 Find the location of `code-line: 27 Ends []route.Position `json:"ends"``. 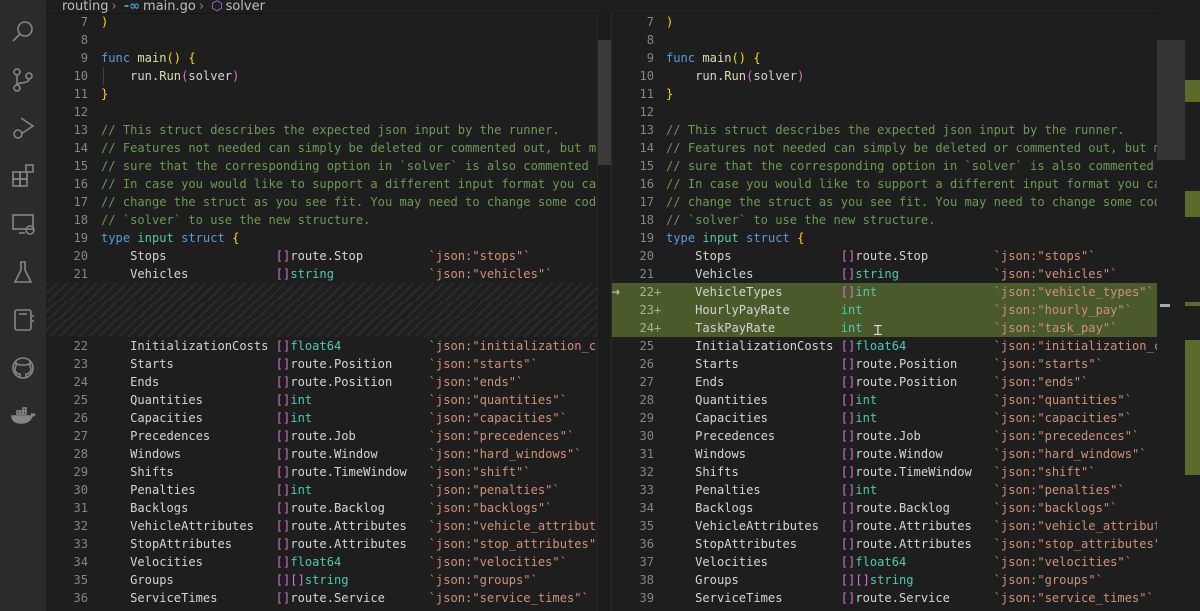

code-line: 27 Ends []route.Position `json:"ends"` is located at coordinates (892, 382).